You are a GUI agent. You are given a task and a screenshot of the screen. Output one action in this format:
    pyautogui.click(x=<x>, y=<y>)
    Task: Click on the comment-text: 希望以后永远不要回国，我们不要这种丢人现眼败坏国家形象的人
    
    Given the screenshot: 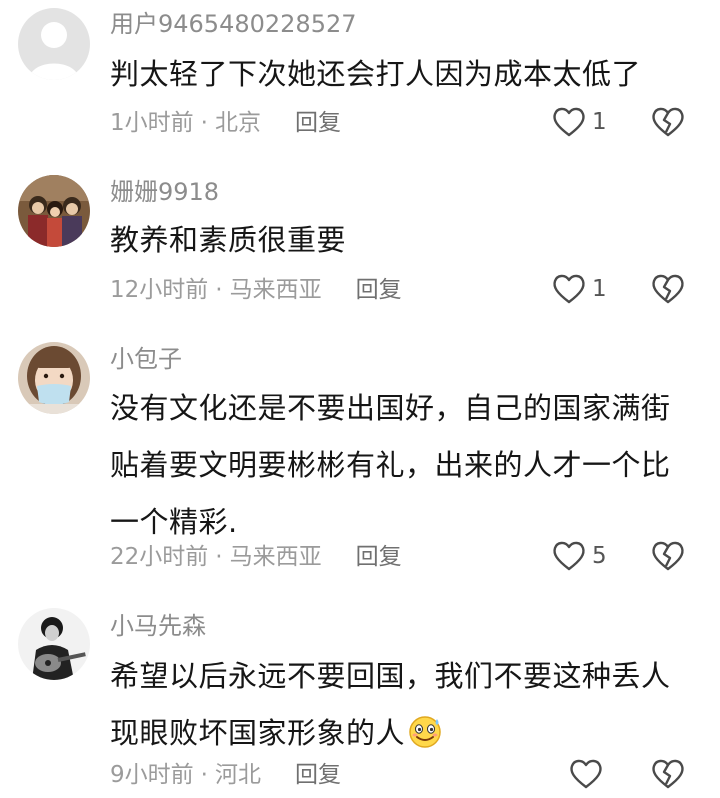 What is the action you would take?
    pyautogui.click(x=400, y=705)
    